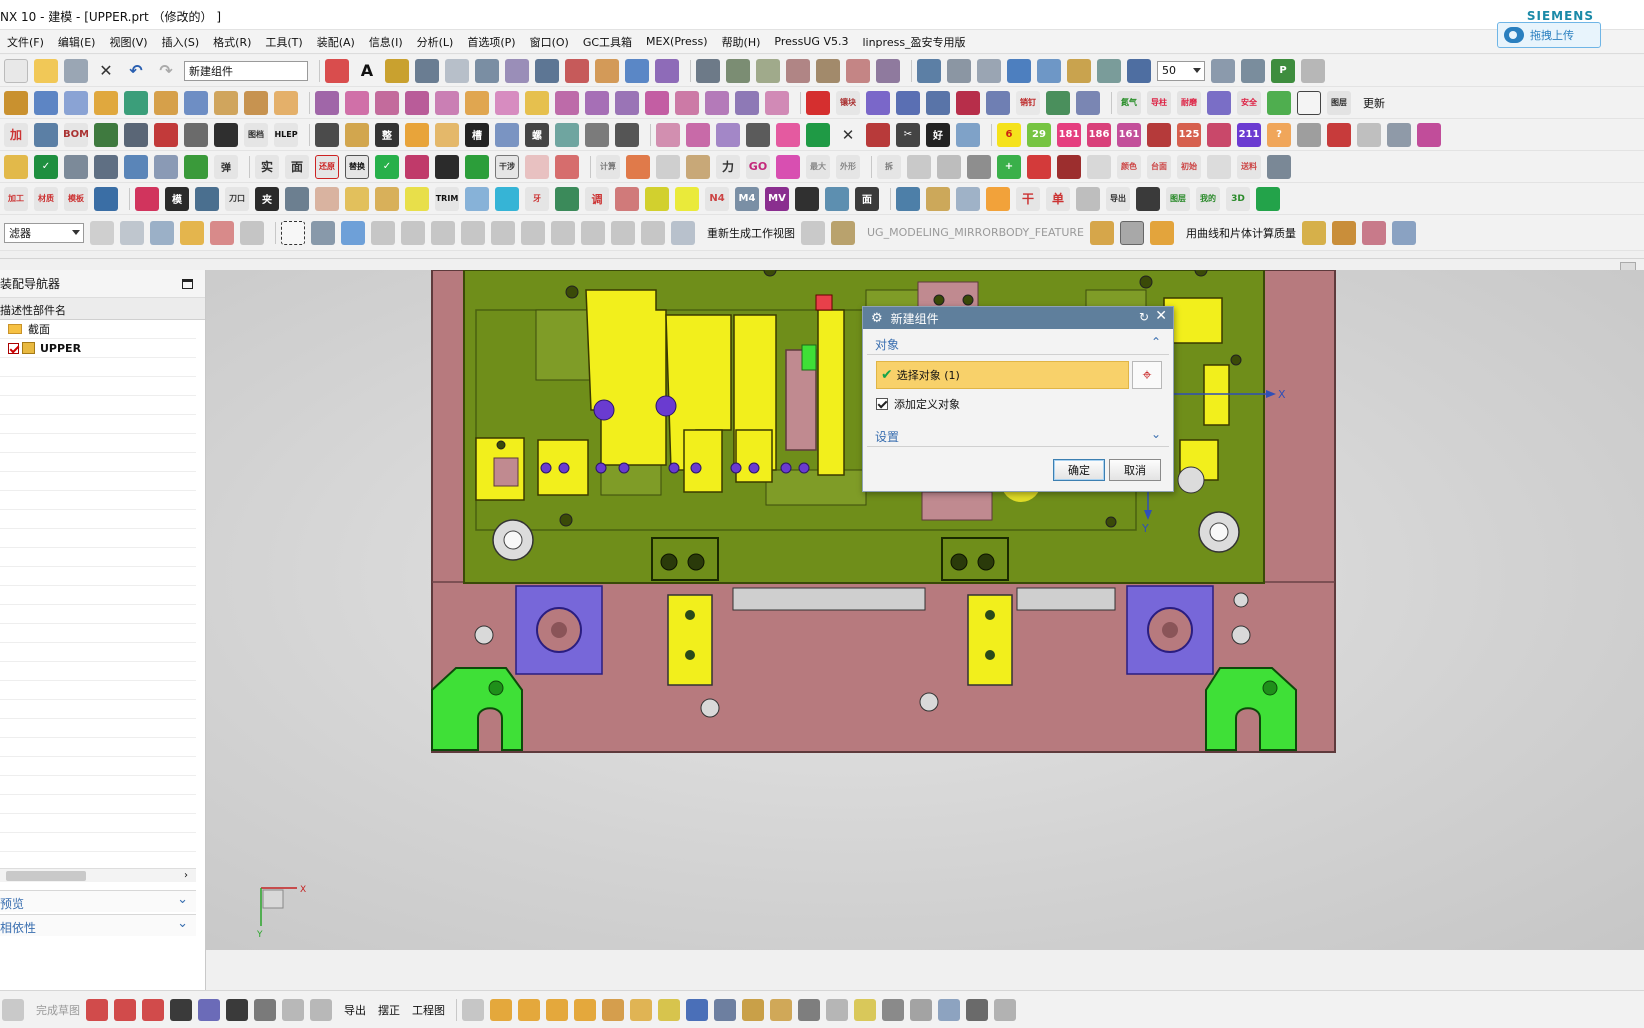 The height and width of the screenshot is (1028, 1644). I want to click on orange-diamond-icon, so click(998, 198).